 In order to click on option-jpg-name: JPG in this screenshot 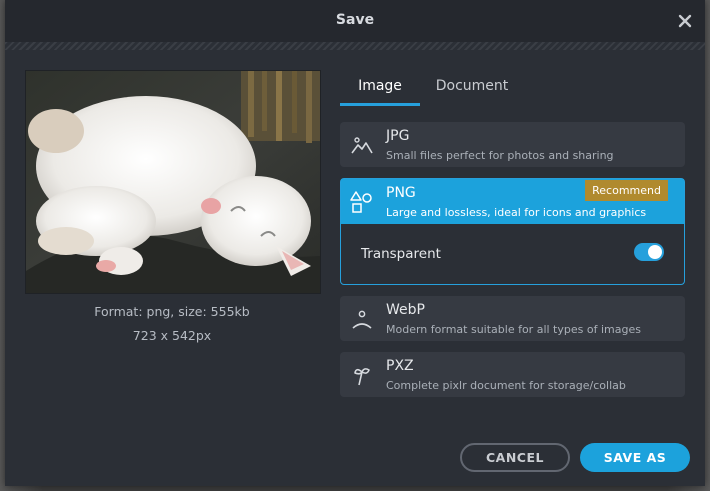, I will do `click(398, 136)`.